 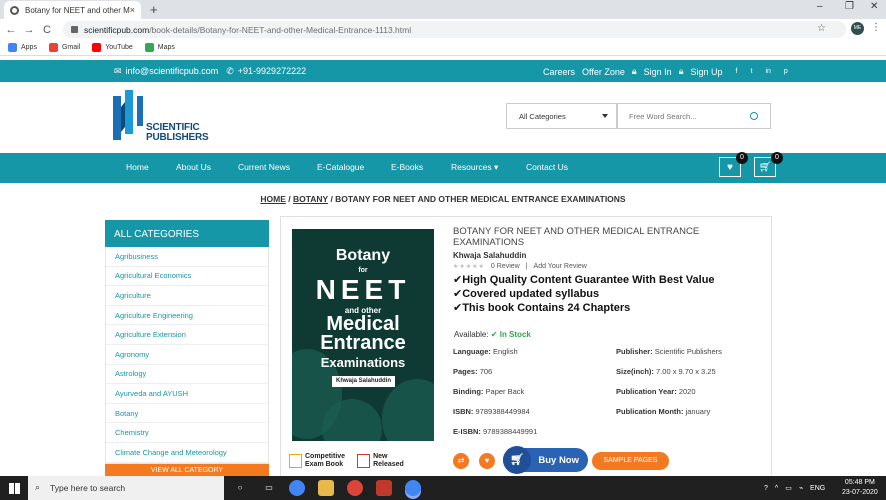 I want to click on cover-title-2: for, so click(x=363, y=270).